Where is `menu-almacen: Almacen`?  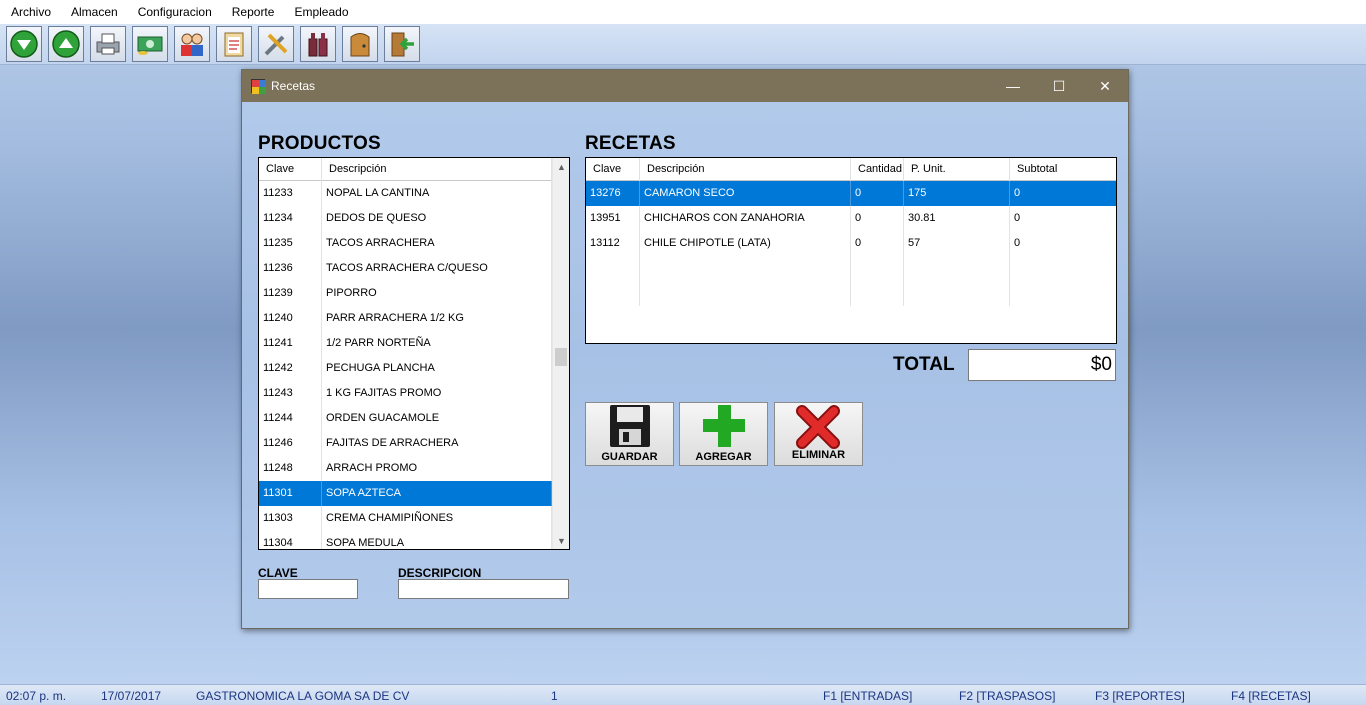
menu-almacen: Almacen is located at coordinates (93, 12).